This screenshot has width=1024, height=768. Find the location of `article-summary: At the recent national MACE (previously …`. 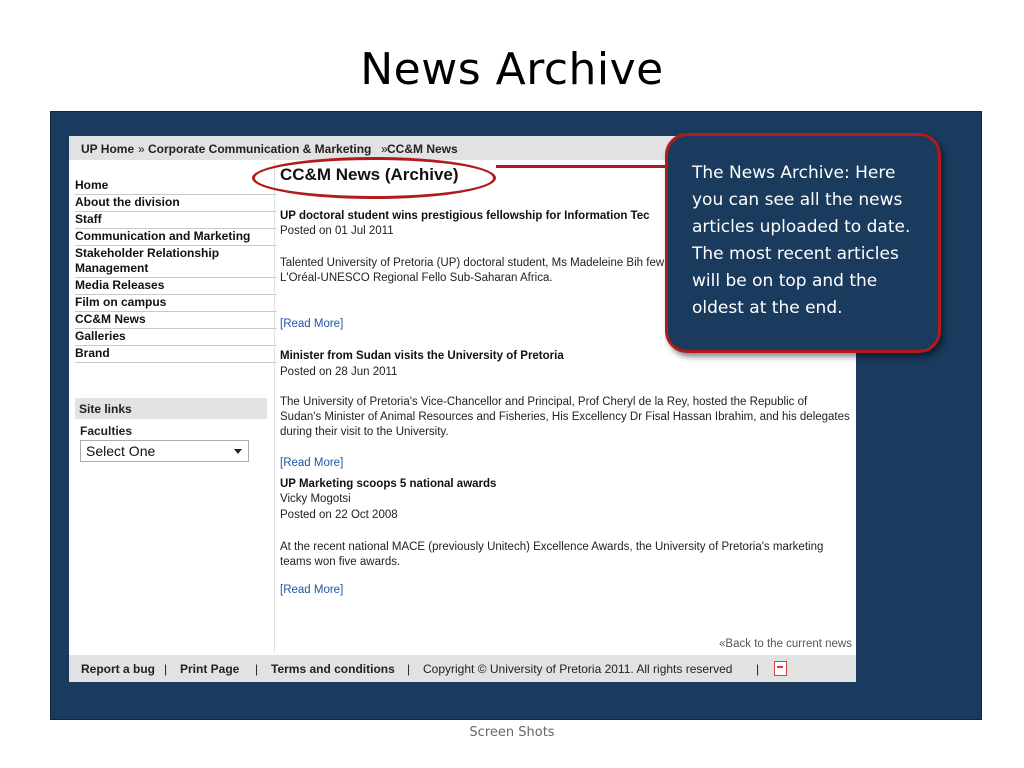

article-summary: At the recent national MACE (previously … is located at coordinates (552, 554).